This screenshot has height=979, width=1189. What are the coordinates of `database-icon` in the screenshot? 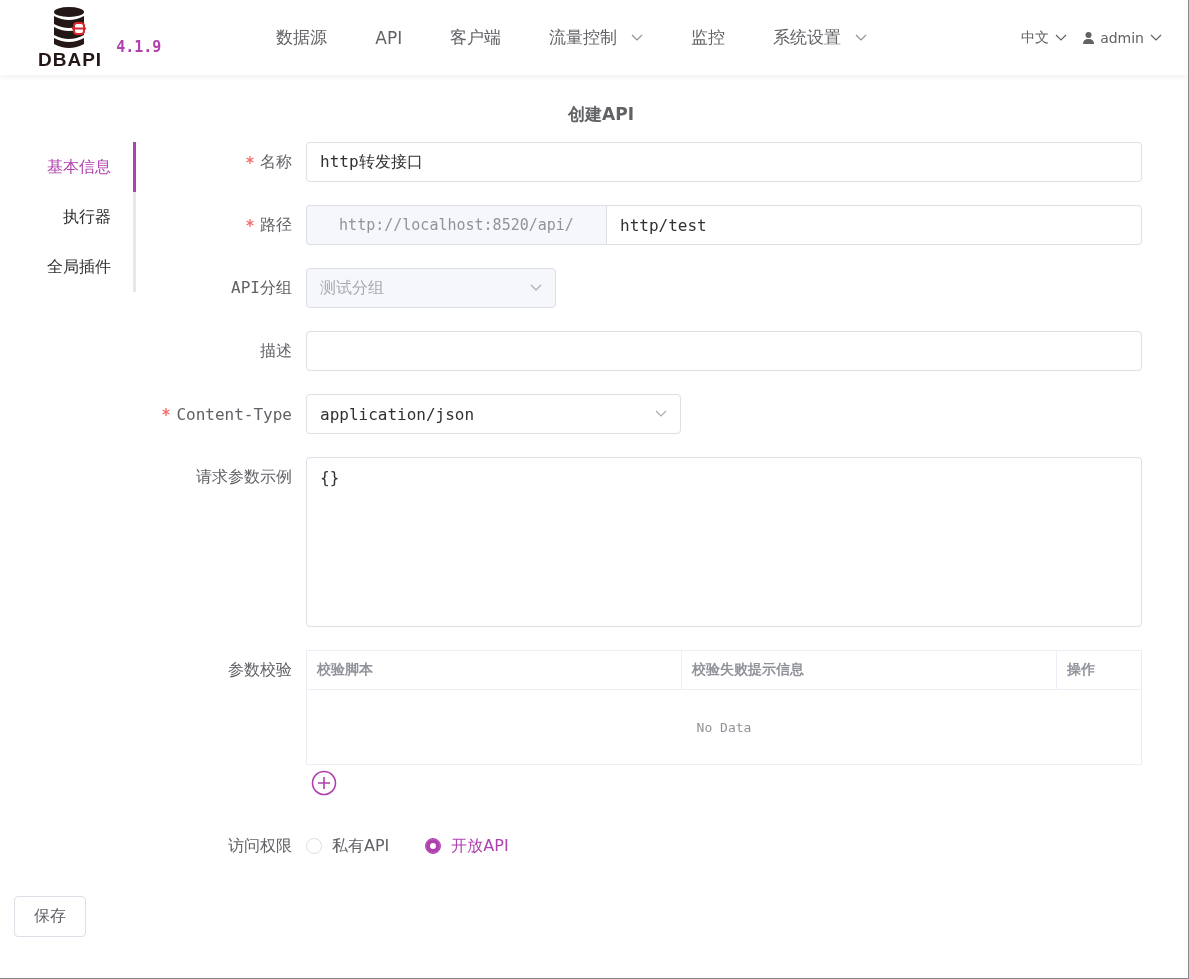 It's located at (70, 27).